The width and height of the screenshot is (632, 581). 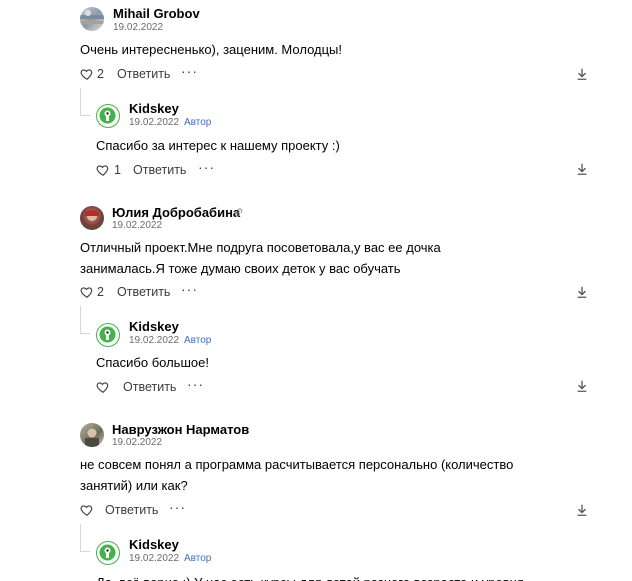 I want to click on reply-text: Спасибо большое!, so click(x=152, y=362).